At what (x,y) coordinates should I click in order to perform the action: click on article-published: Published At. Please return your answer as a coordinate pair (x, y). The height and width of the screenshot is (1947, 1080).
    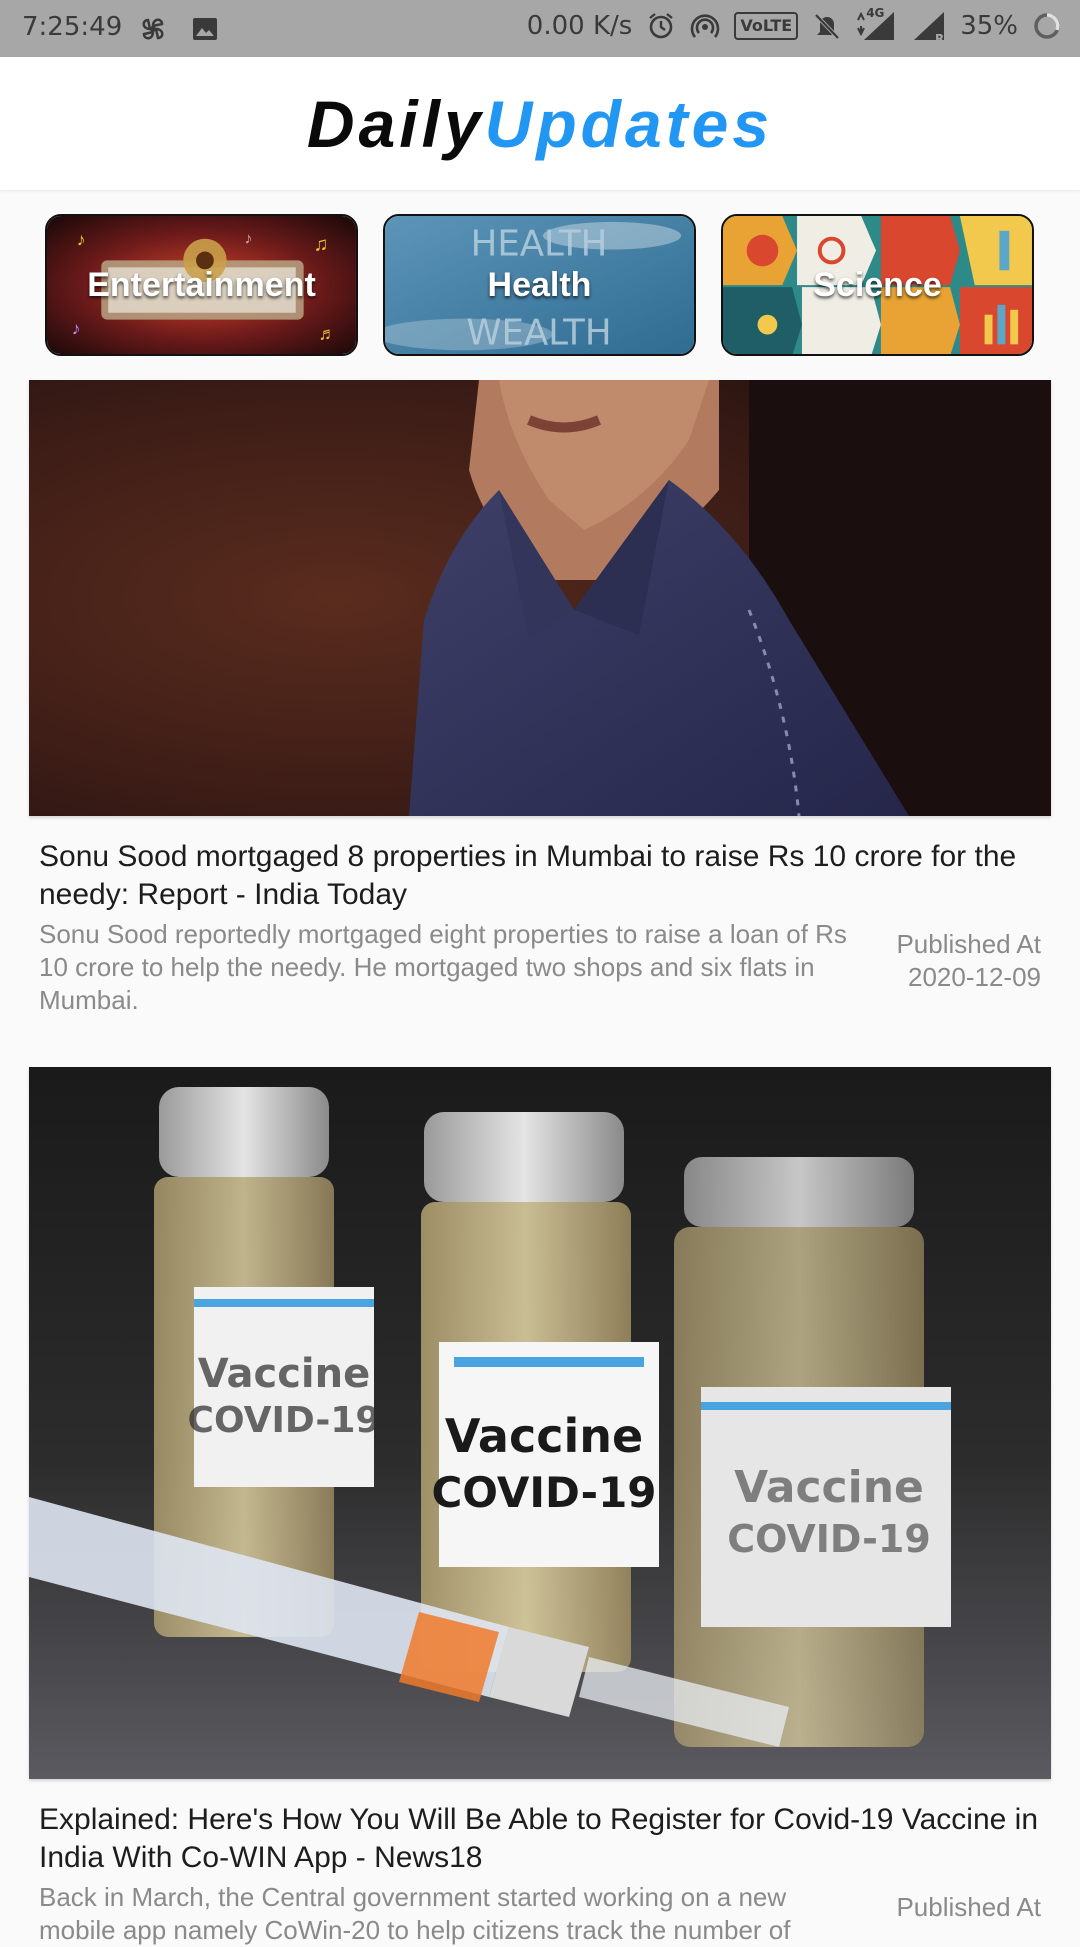
    Looking at the image, I should click on (953, 1914).